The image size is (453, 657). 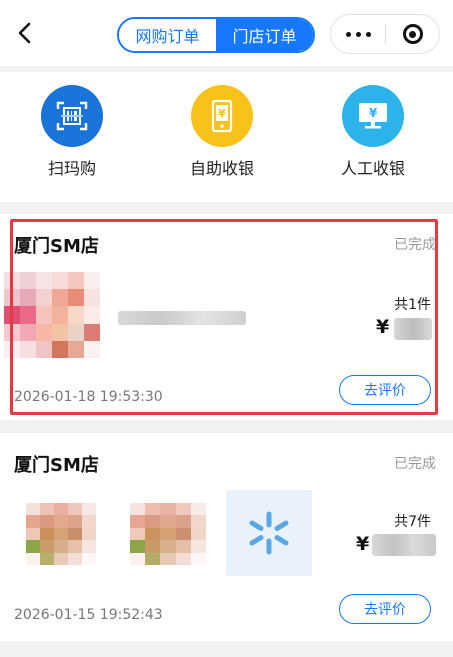 I want to click on chevron-left-icon, so click(x=24, y=33).